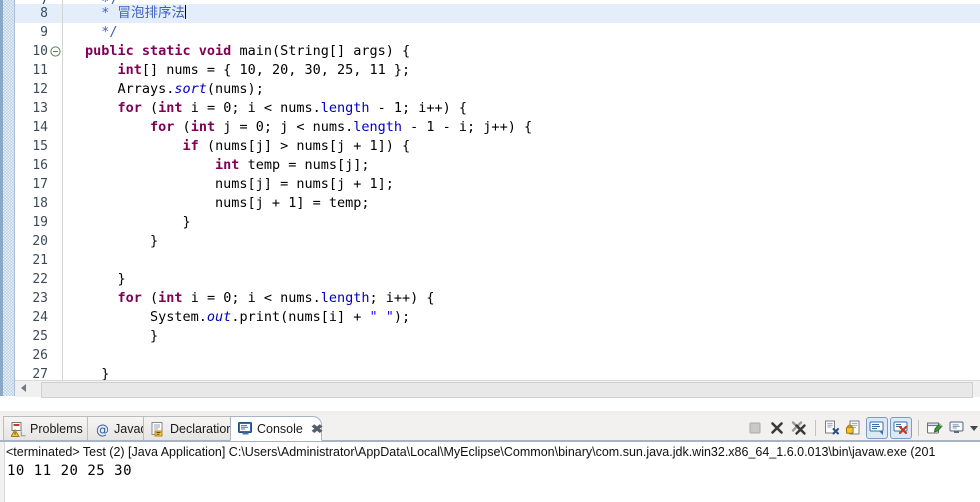  Describe the element at coordinates (38, 51) in the screenshot. I see `line-number-10: 10` at that location.